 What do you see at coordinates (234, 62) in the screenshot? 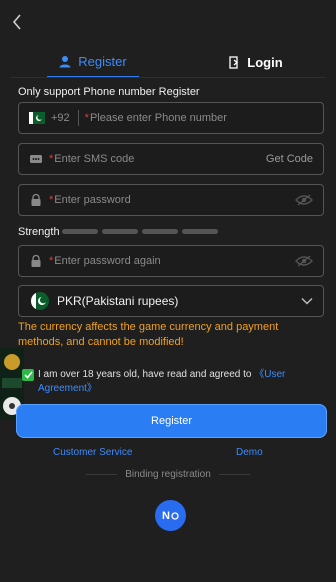
I see `login-icon` at bounding box center [234, 62].